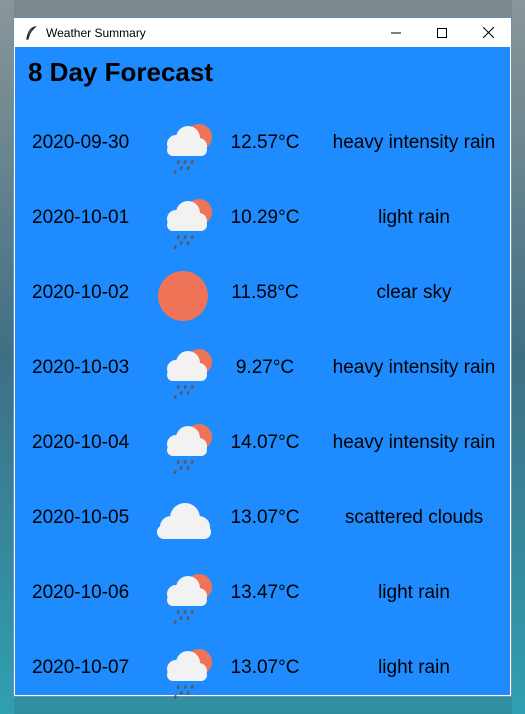  I want to click on minimize-button, so click(396, 32).